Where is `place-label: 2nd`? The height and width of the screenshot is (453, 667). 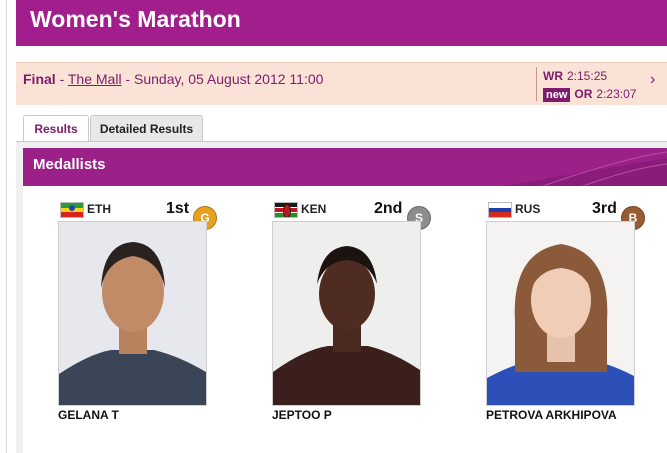 place-label: 2nd is located at coordinates (388, 208).